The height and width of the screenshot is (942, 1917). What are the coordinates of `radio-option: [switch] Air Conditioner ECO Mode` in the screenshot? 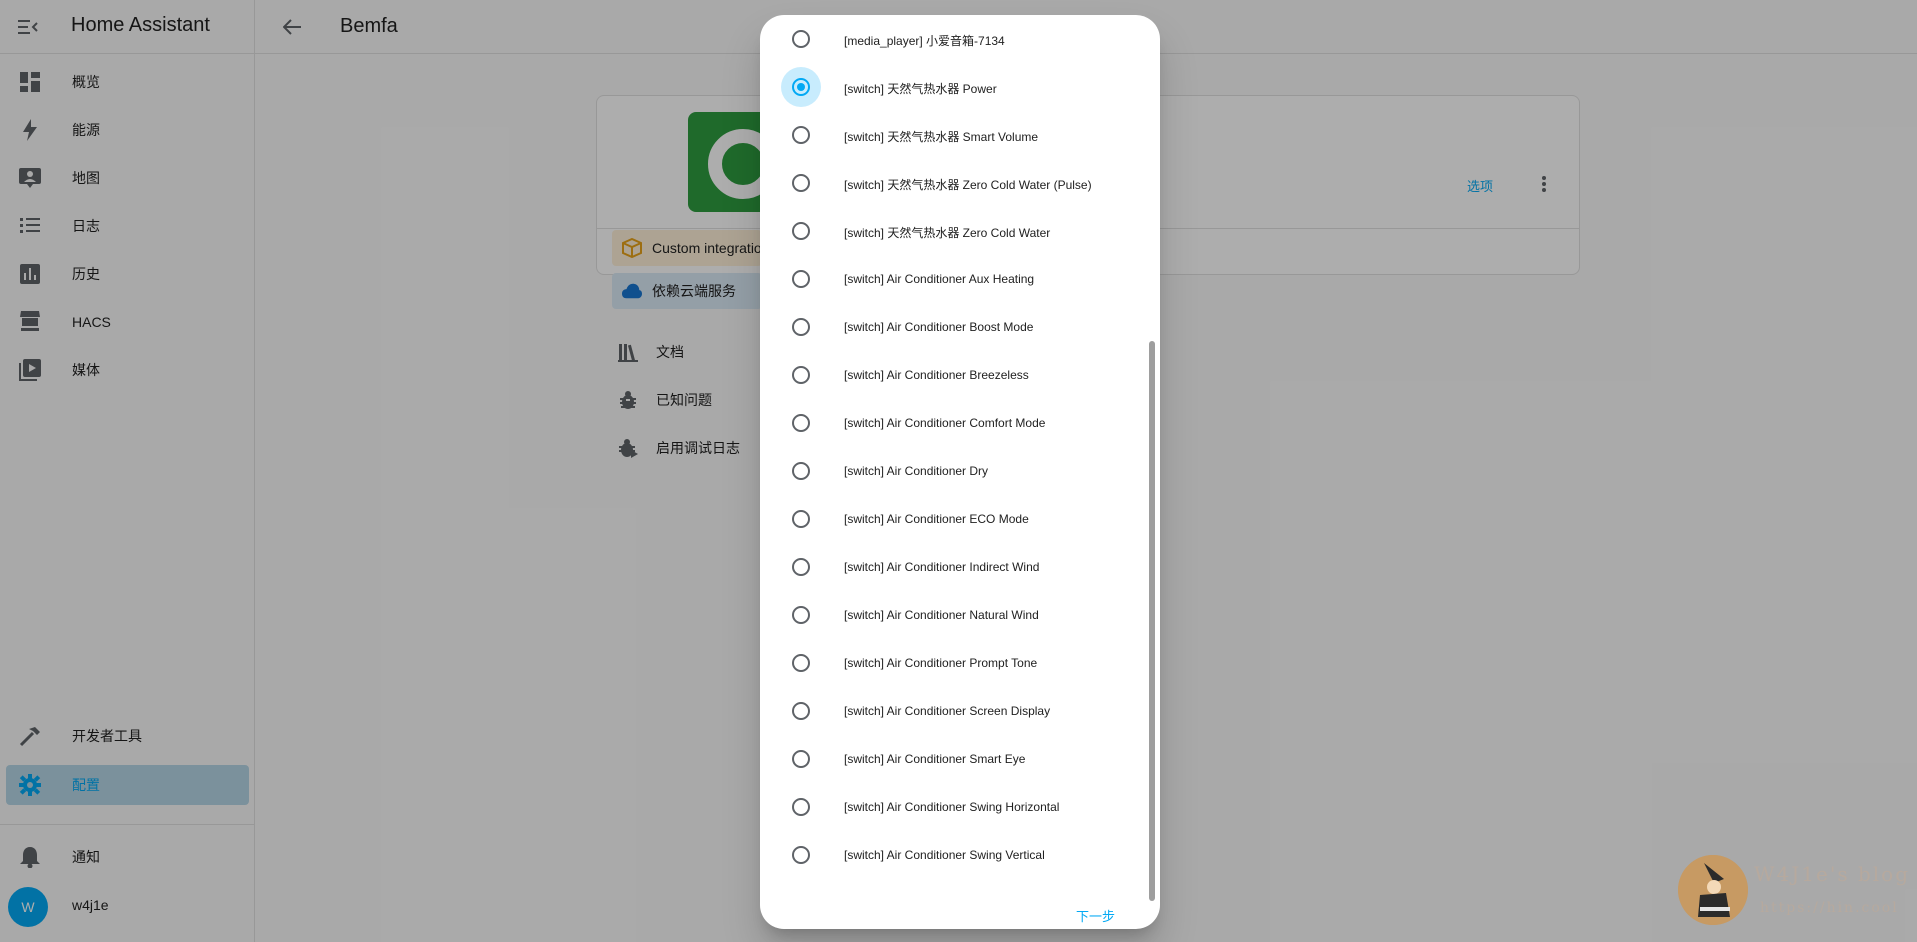 It's located at (955, 519).